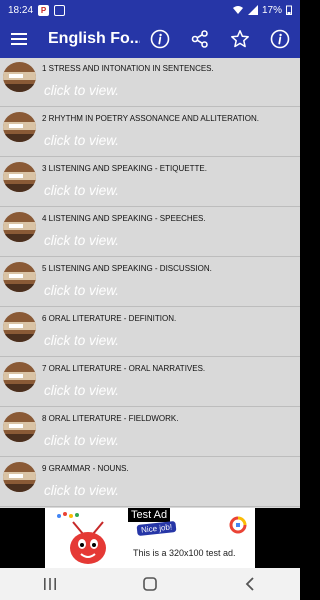  Describe the element at coordinates (289, 10) in the screenshot. I see `battery-icon` at that location.